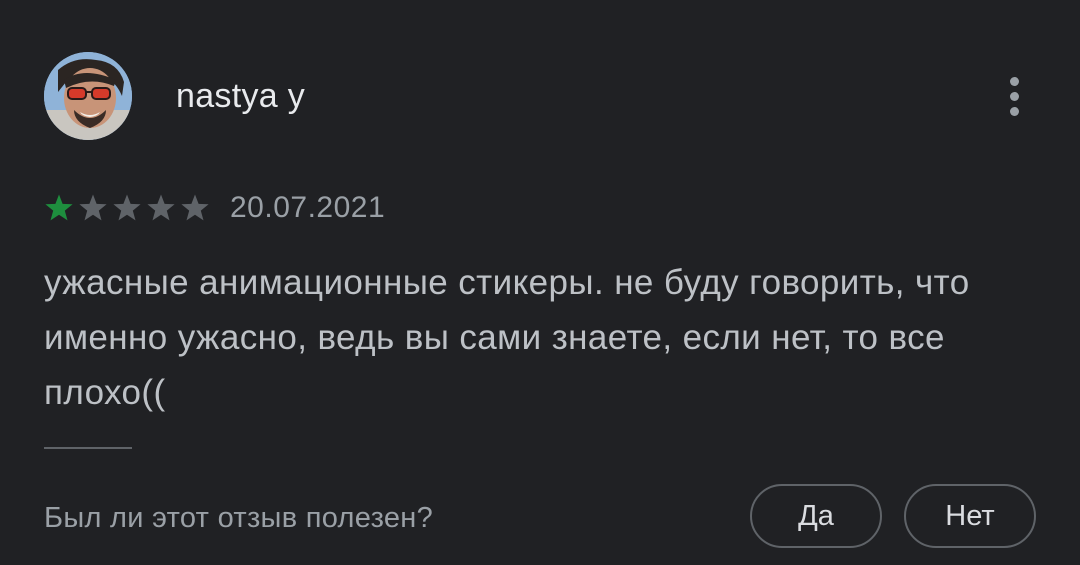 The height and width of the screenshot is (565, 1080). What do you see at coordinates (88, 448) in the screenshot?
I see `divider` at bounding box center [88, 448].